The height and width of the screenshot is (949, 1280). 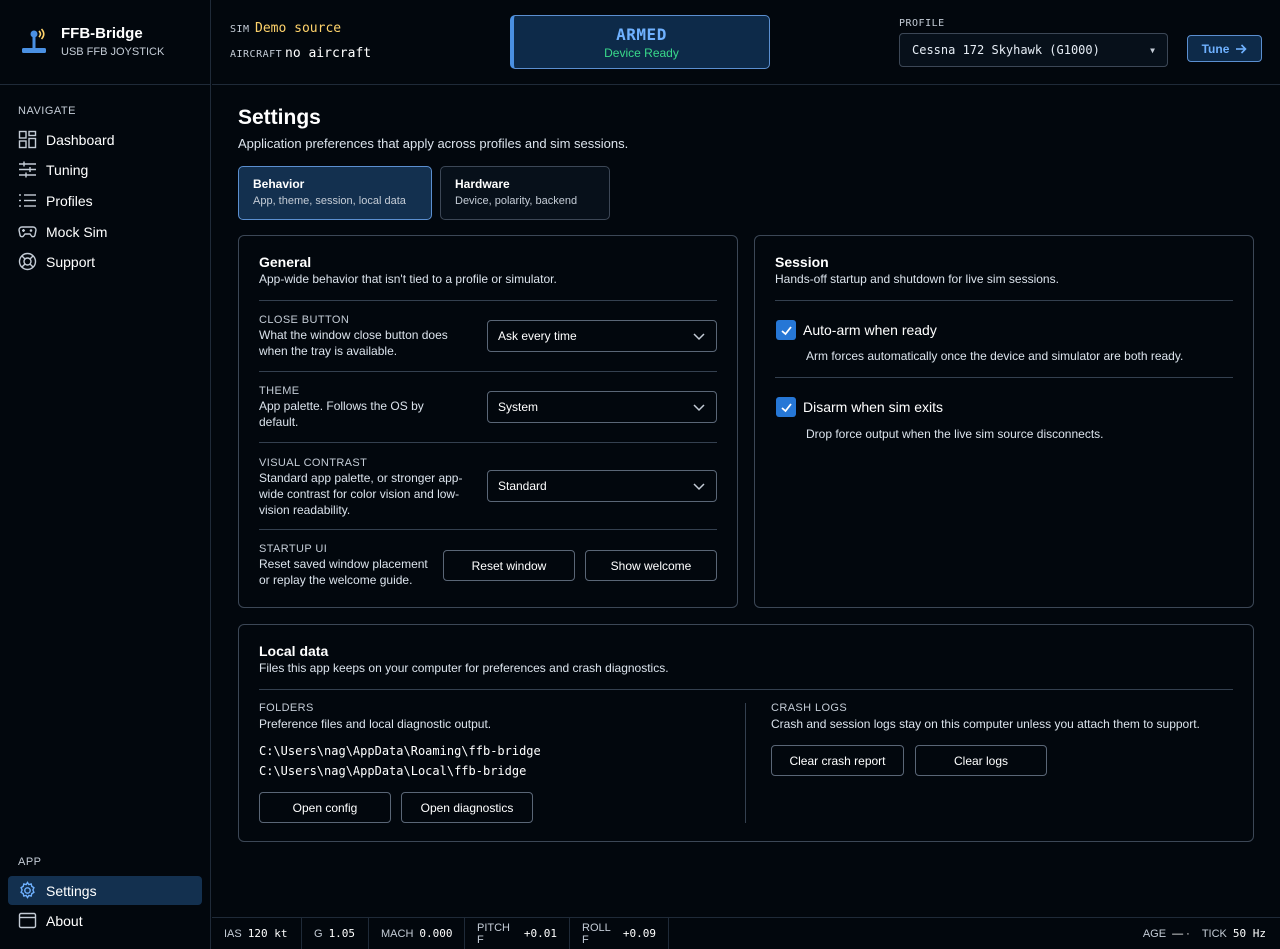 What do you see at coordinates (105, 169) in the screenshot?
I see `sidebar-item-tuning: Tuning` at bounding box center [105, 169].